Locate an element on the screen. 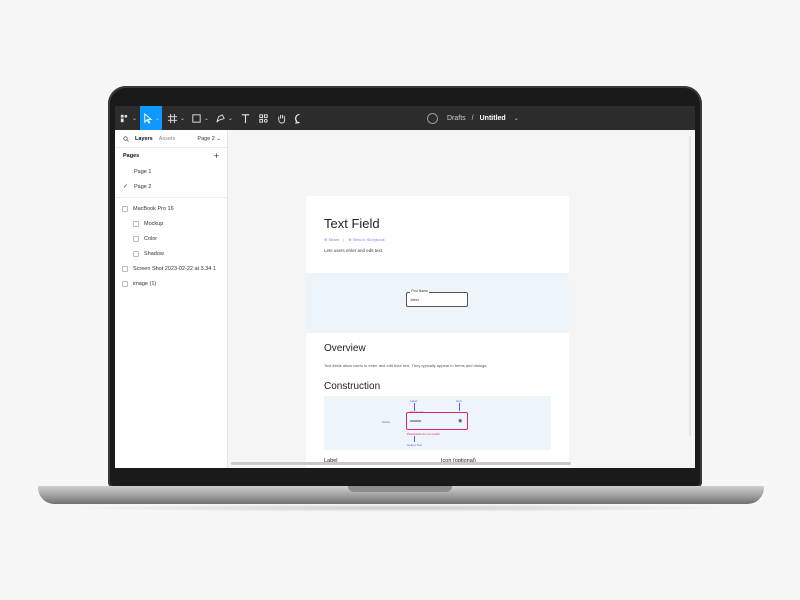 This screenshot has width=800, height=600. pen-tool-button: ⌄ is located at coordinates (224, 118).